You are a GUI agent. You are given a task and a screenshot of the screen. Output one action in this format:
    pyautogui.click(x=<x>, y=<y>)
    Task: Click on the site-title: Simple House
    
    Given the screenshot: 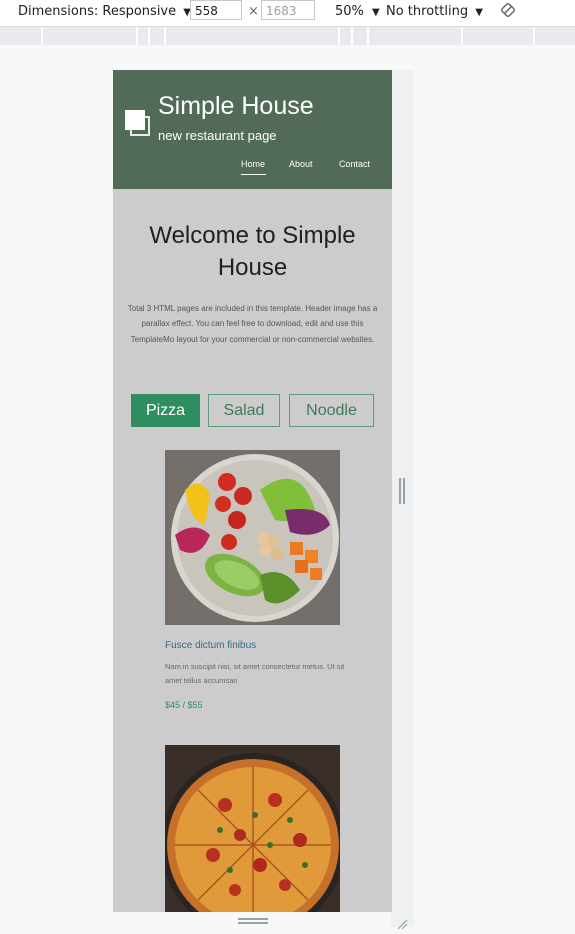 What is the action you would take?
    pyautogui.click(x=236, y=106)
    